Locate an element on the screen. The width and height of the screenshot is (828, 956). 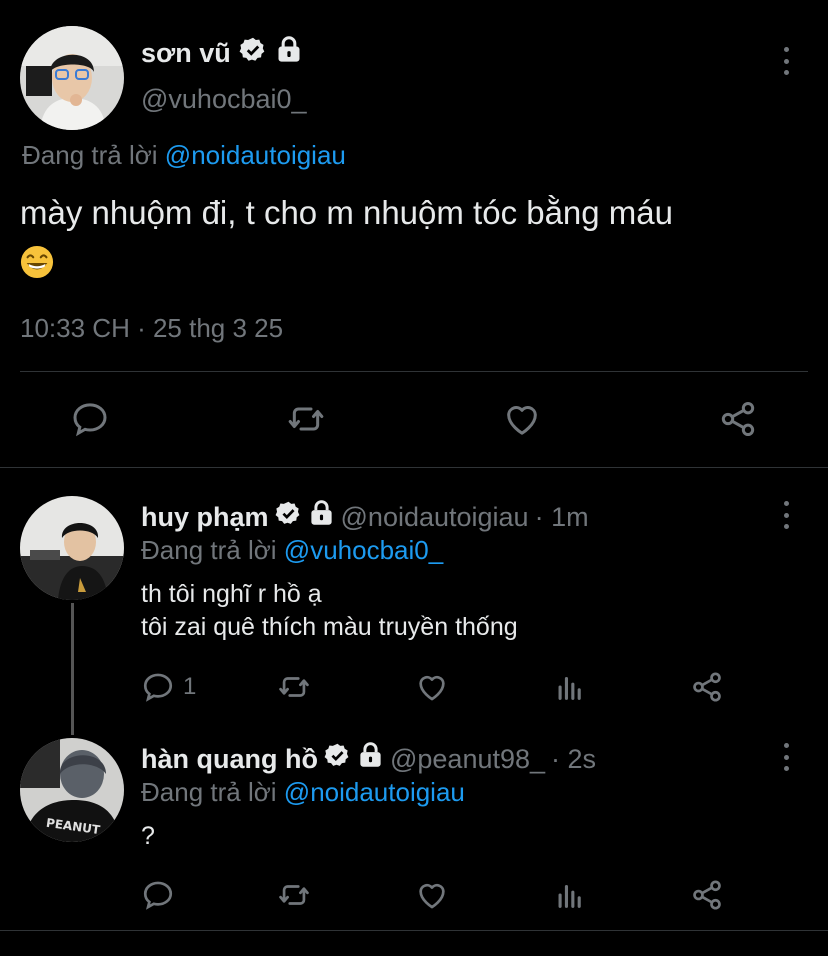
tweet-text: mày nhuộm đi, t cho m nhuộm tóc bằng máu is located at coordinates (415, 237).